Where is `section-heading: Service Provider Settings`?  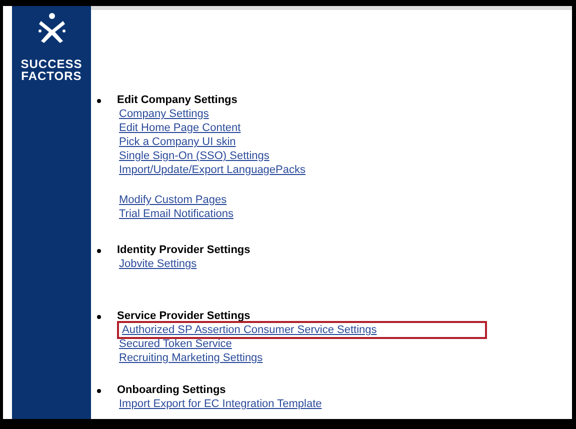
section-heading: Service Provider Settings is located at coordinates (184, 316).